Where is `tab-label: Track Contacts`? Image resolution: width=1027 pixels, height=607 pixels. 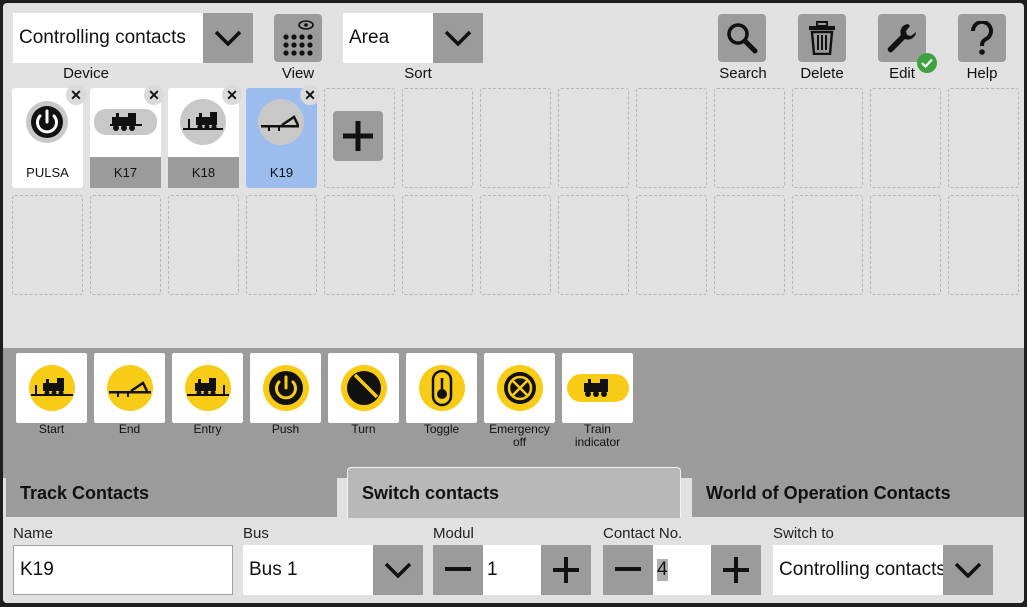 tab-label: Track Contacts is located at coordinates (85, 492).